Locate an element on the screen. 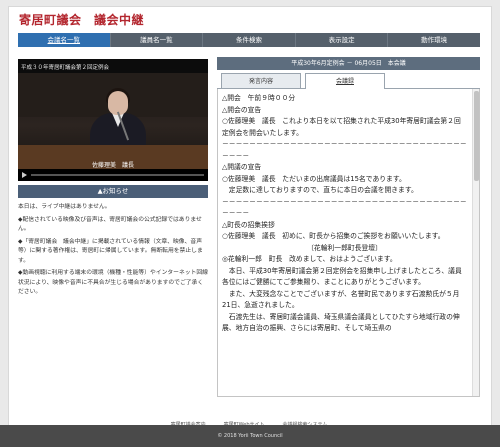 This screenshot has width=500, height=447. tab-label: 会議録 is located at coordinates (344, 81).